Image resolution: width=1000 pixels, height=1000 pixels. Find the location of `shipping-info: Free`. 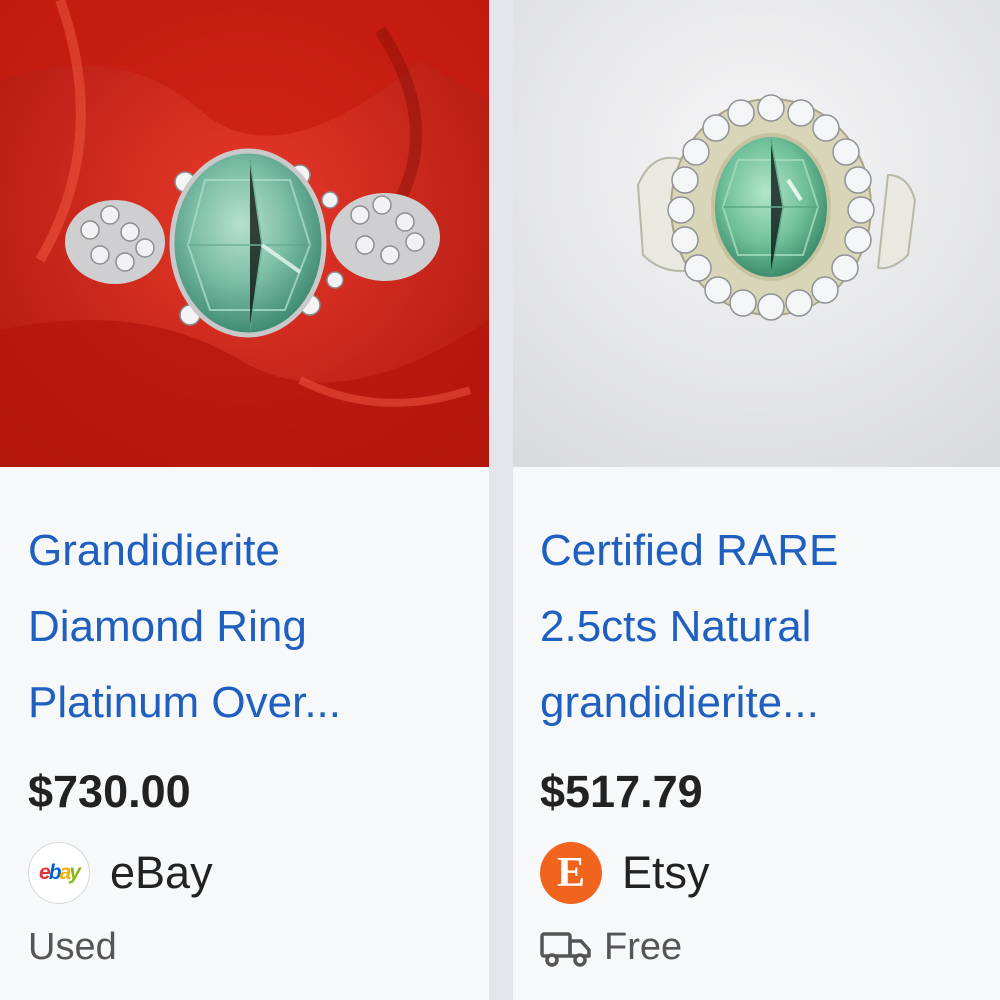

shipping-info: Free is located at coordinates (611, 947).